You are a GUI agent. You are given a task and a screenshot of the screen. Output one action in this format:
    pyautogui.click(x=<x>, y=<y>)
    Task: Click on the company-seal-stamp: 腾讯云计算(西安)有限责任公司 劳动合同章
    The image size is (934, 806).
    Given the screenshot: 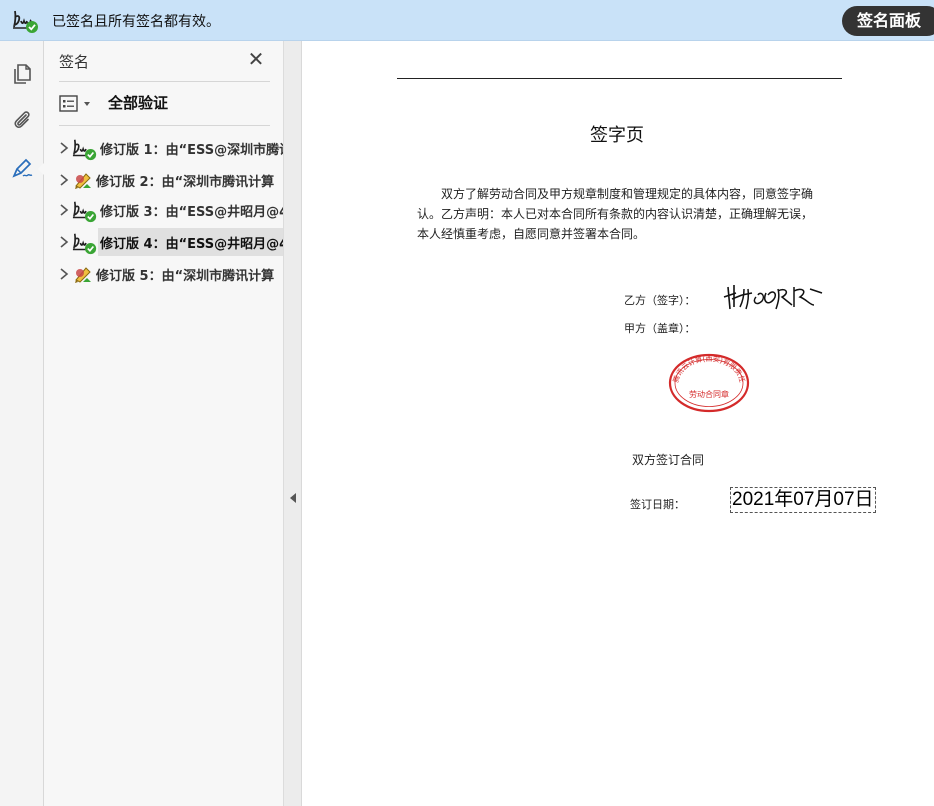 What is the action you would take?
    pyautogui.click(x=709, y=383)
    